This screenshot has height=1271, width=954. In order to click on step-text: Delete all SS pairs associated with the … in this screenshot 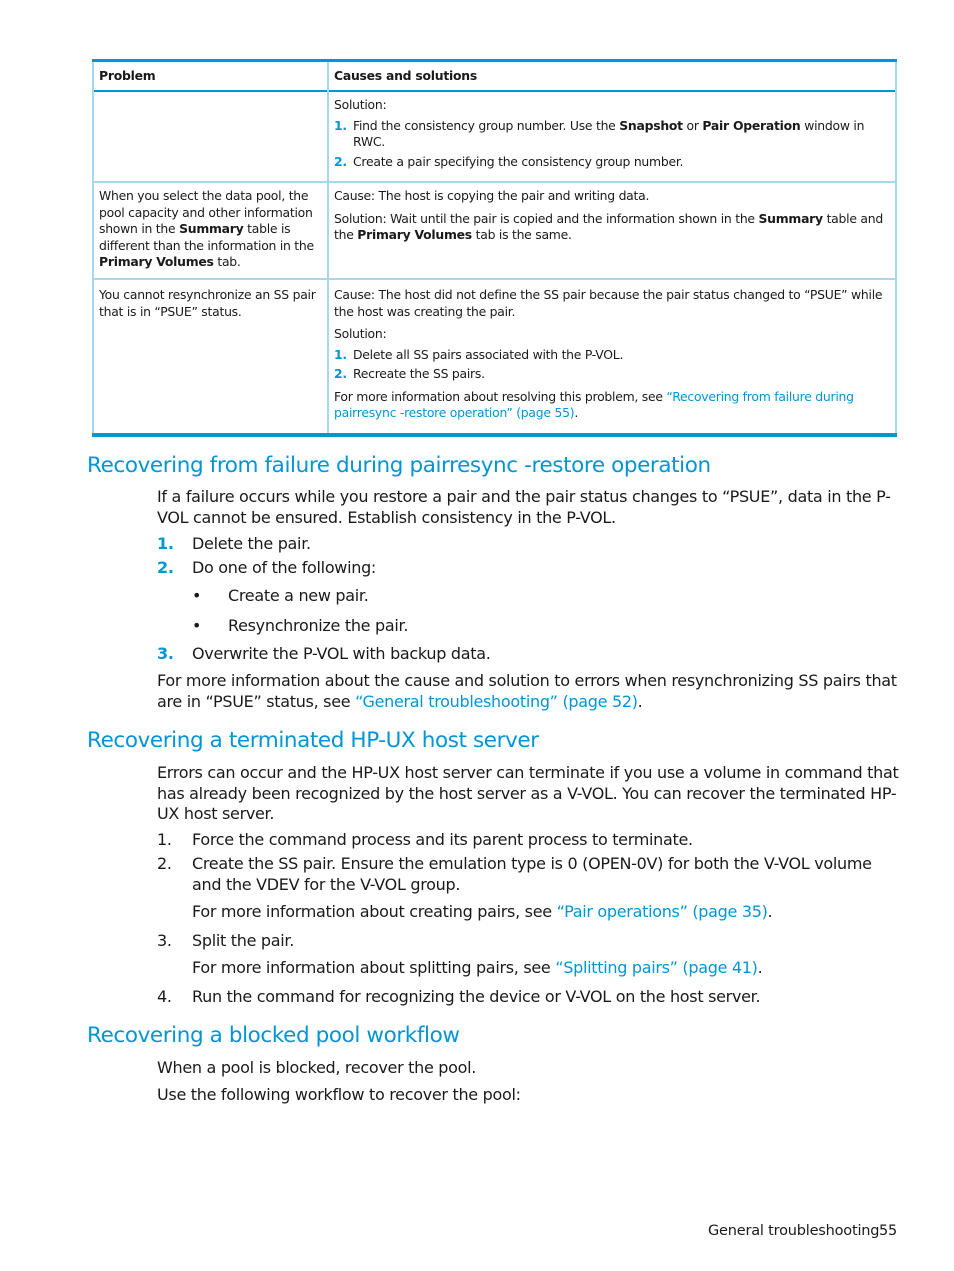, I will do `click(488, 354)`.